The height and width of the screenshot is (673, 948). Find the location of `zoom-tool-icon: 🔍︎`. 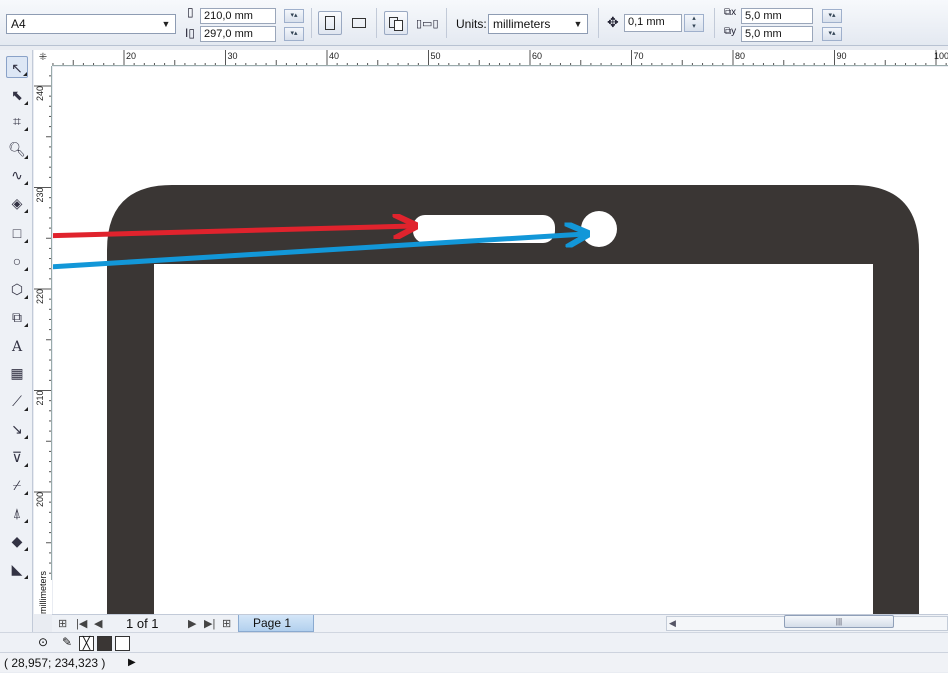

zoom-tool-icon: 🔍︎ is located at coordinates (17, 149).